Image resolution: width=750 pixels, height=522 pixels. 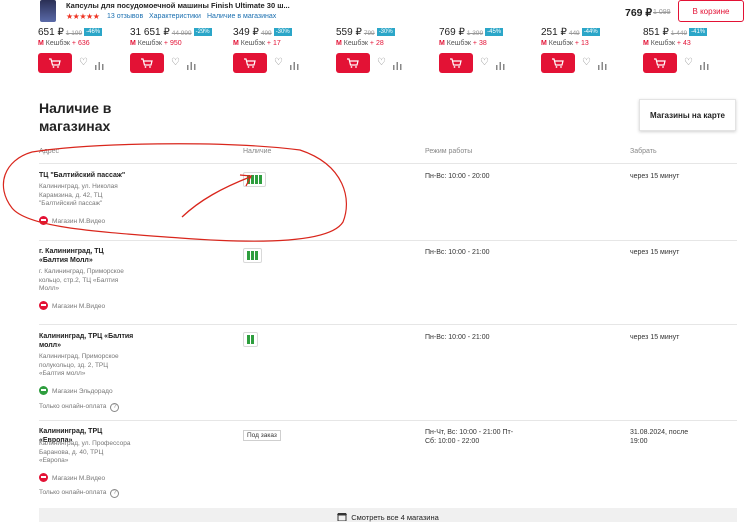 I want to click on product-old-price: 1 449, so click(x=679, y=33).